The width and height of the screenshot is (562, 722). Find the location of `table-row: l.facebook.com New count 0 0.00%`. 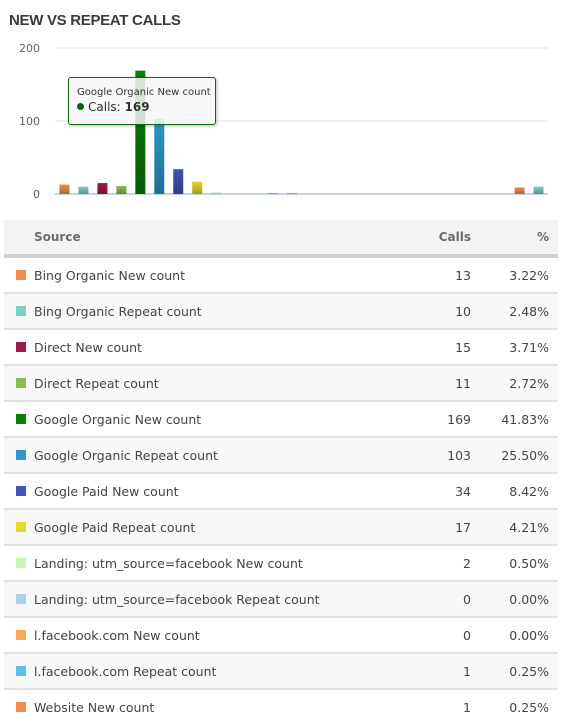

table-row: l.facebook.com New count 0 0.00% is located at coordinates (281, 636).